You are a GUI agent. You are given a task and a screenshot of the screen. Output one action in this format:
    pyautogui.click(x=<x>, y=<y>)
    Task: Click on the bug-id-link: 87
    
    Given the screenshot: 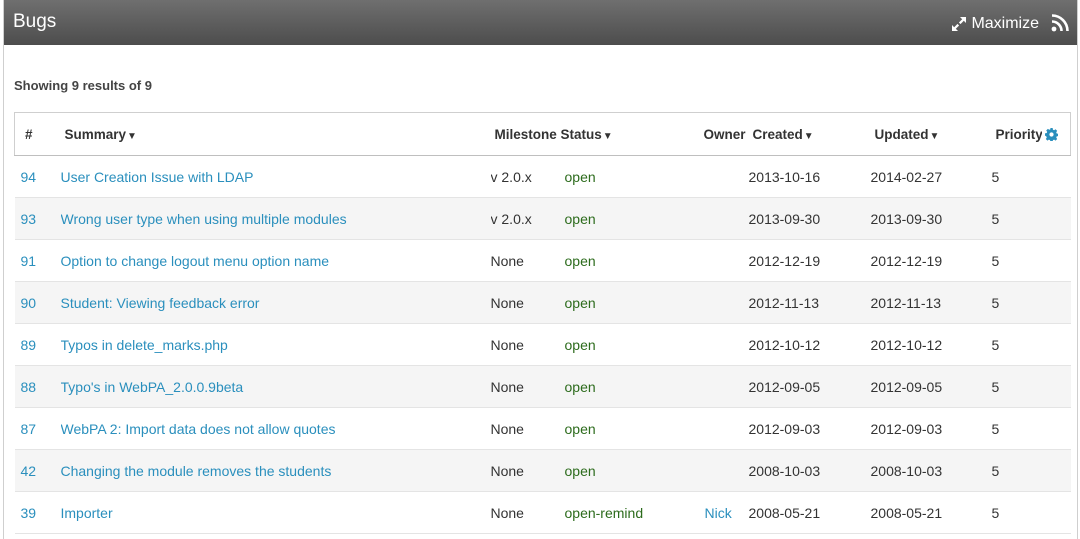 What is the action you would take?
    pyautogui.click(x=38, y=429)
    